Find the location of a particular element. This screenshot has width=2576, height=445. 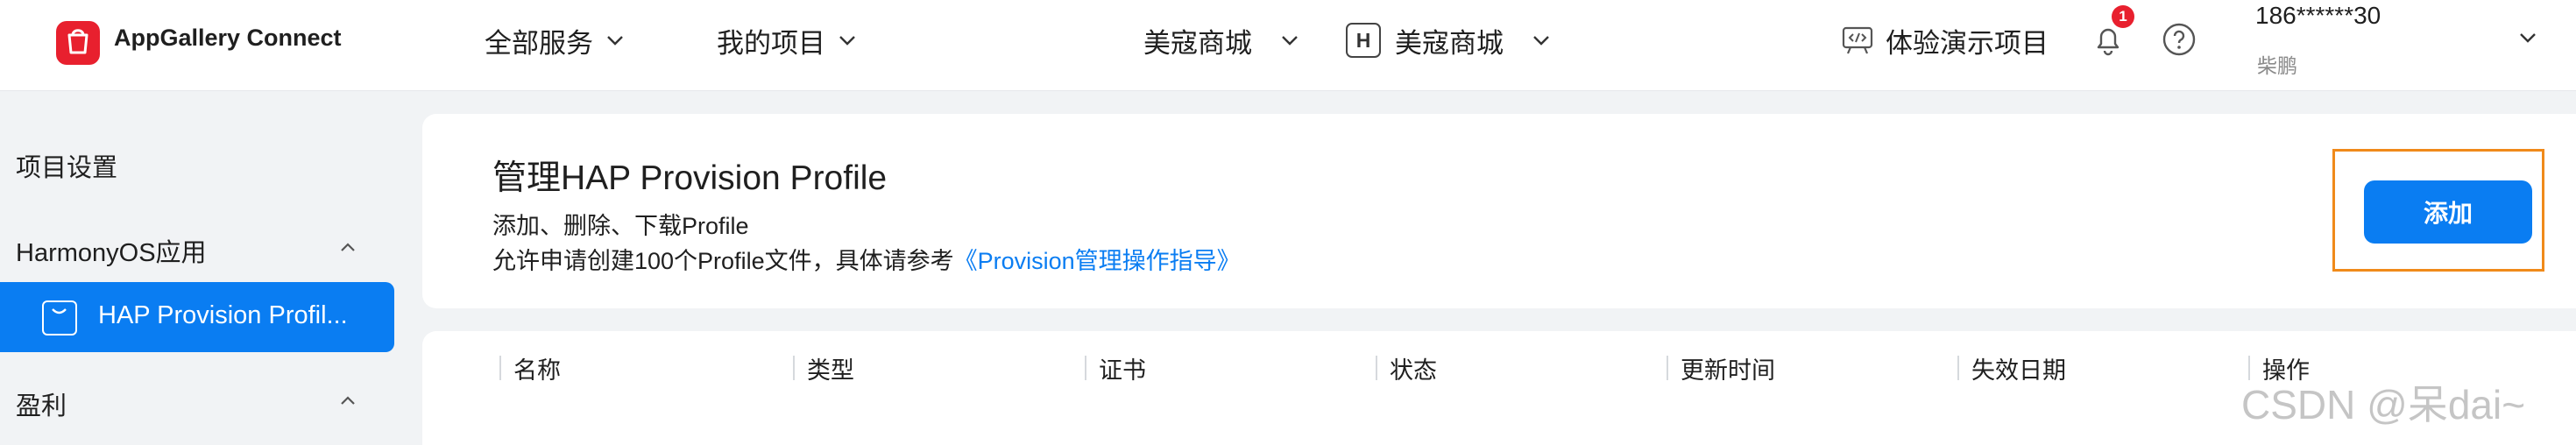

nav-all-services-label: 全部服务 is located at coordinates (539, 43).